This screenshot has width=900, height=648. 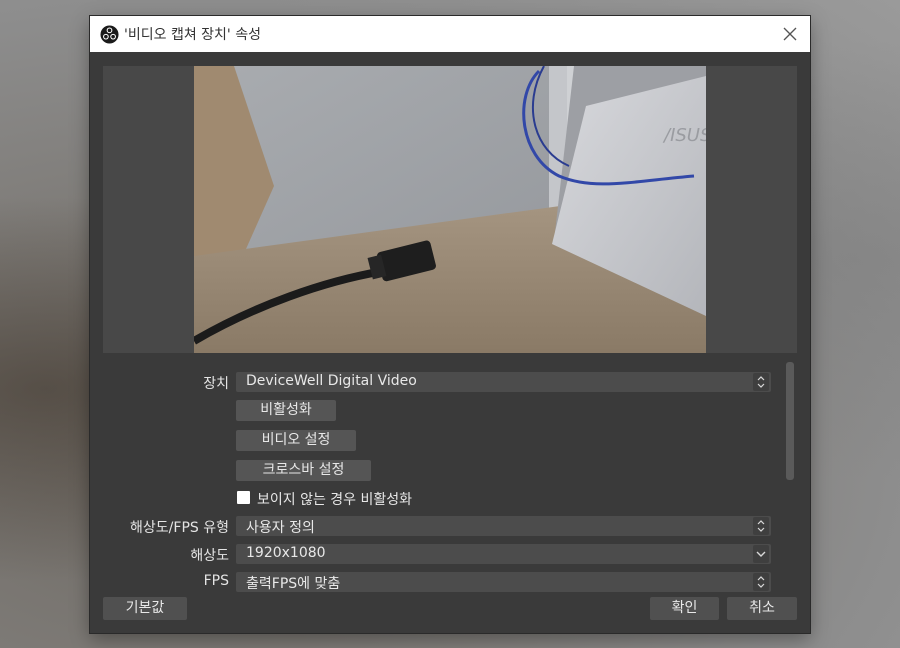 What do you see at coordinates (216, 581) in the screenshot?
I see `fps-label: FPS` at bounding box center [216, 581].